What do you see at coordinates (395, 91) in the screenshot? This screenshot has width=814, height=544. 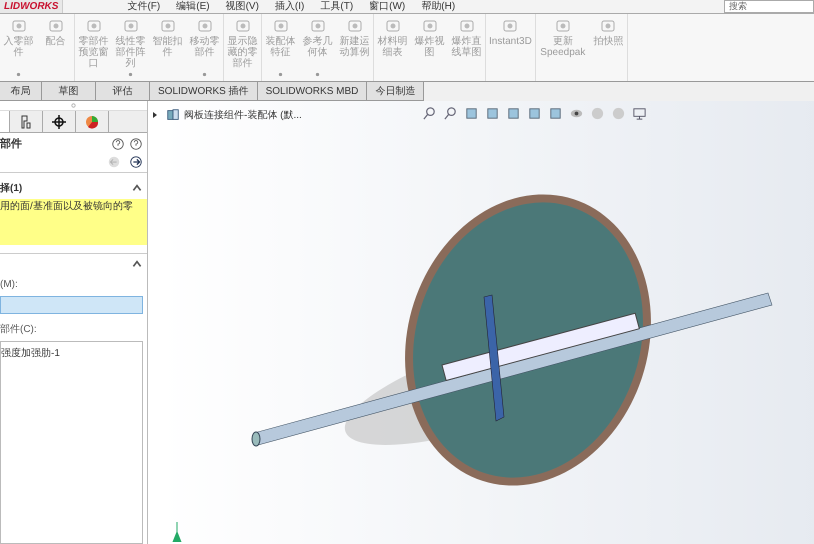 I see `tab: 今日制造` at bounding box center [395, 91].